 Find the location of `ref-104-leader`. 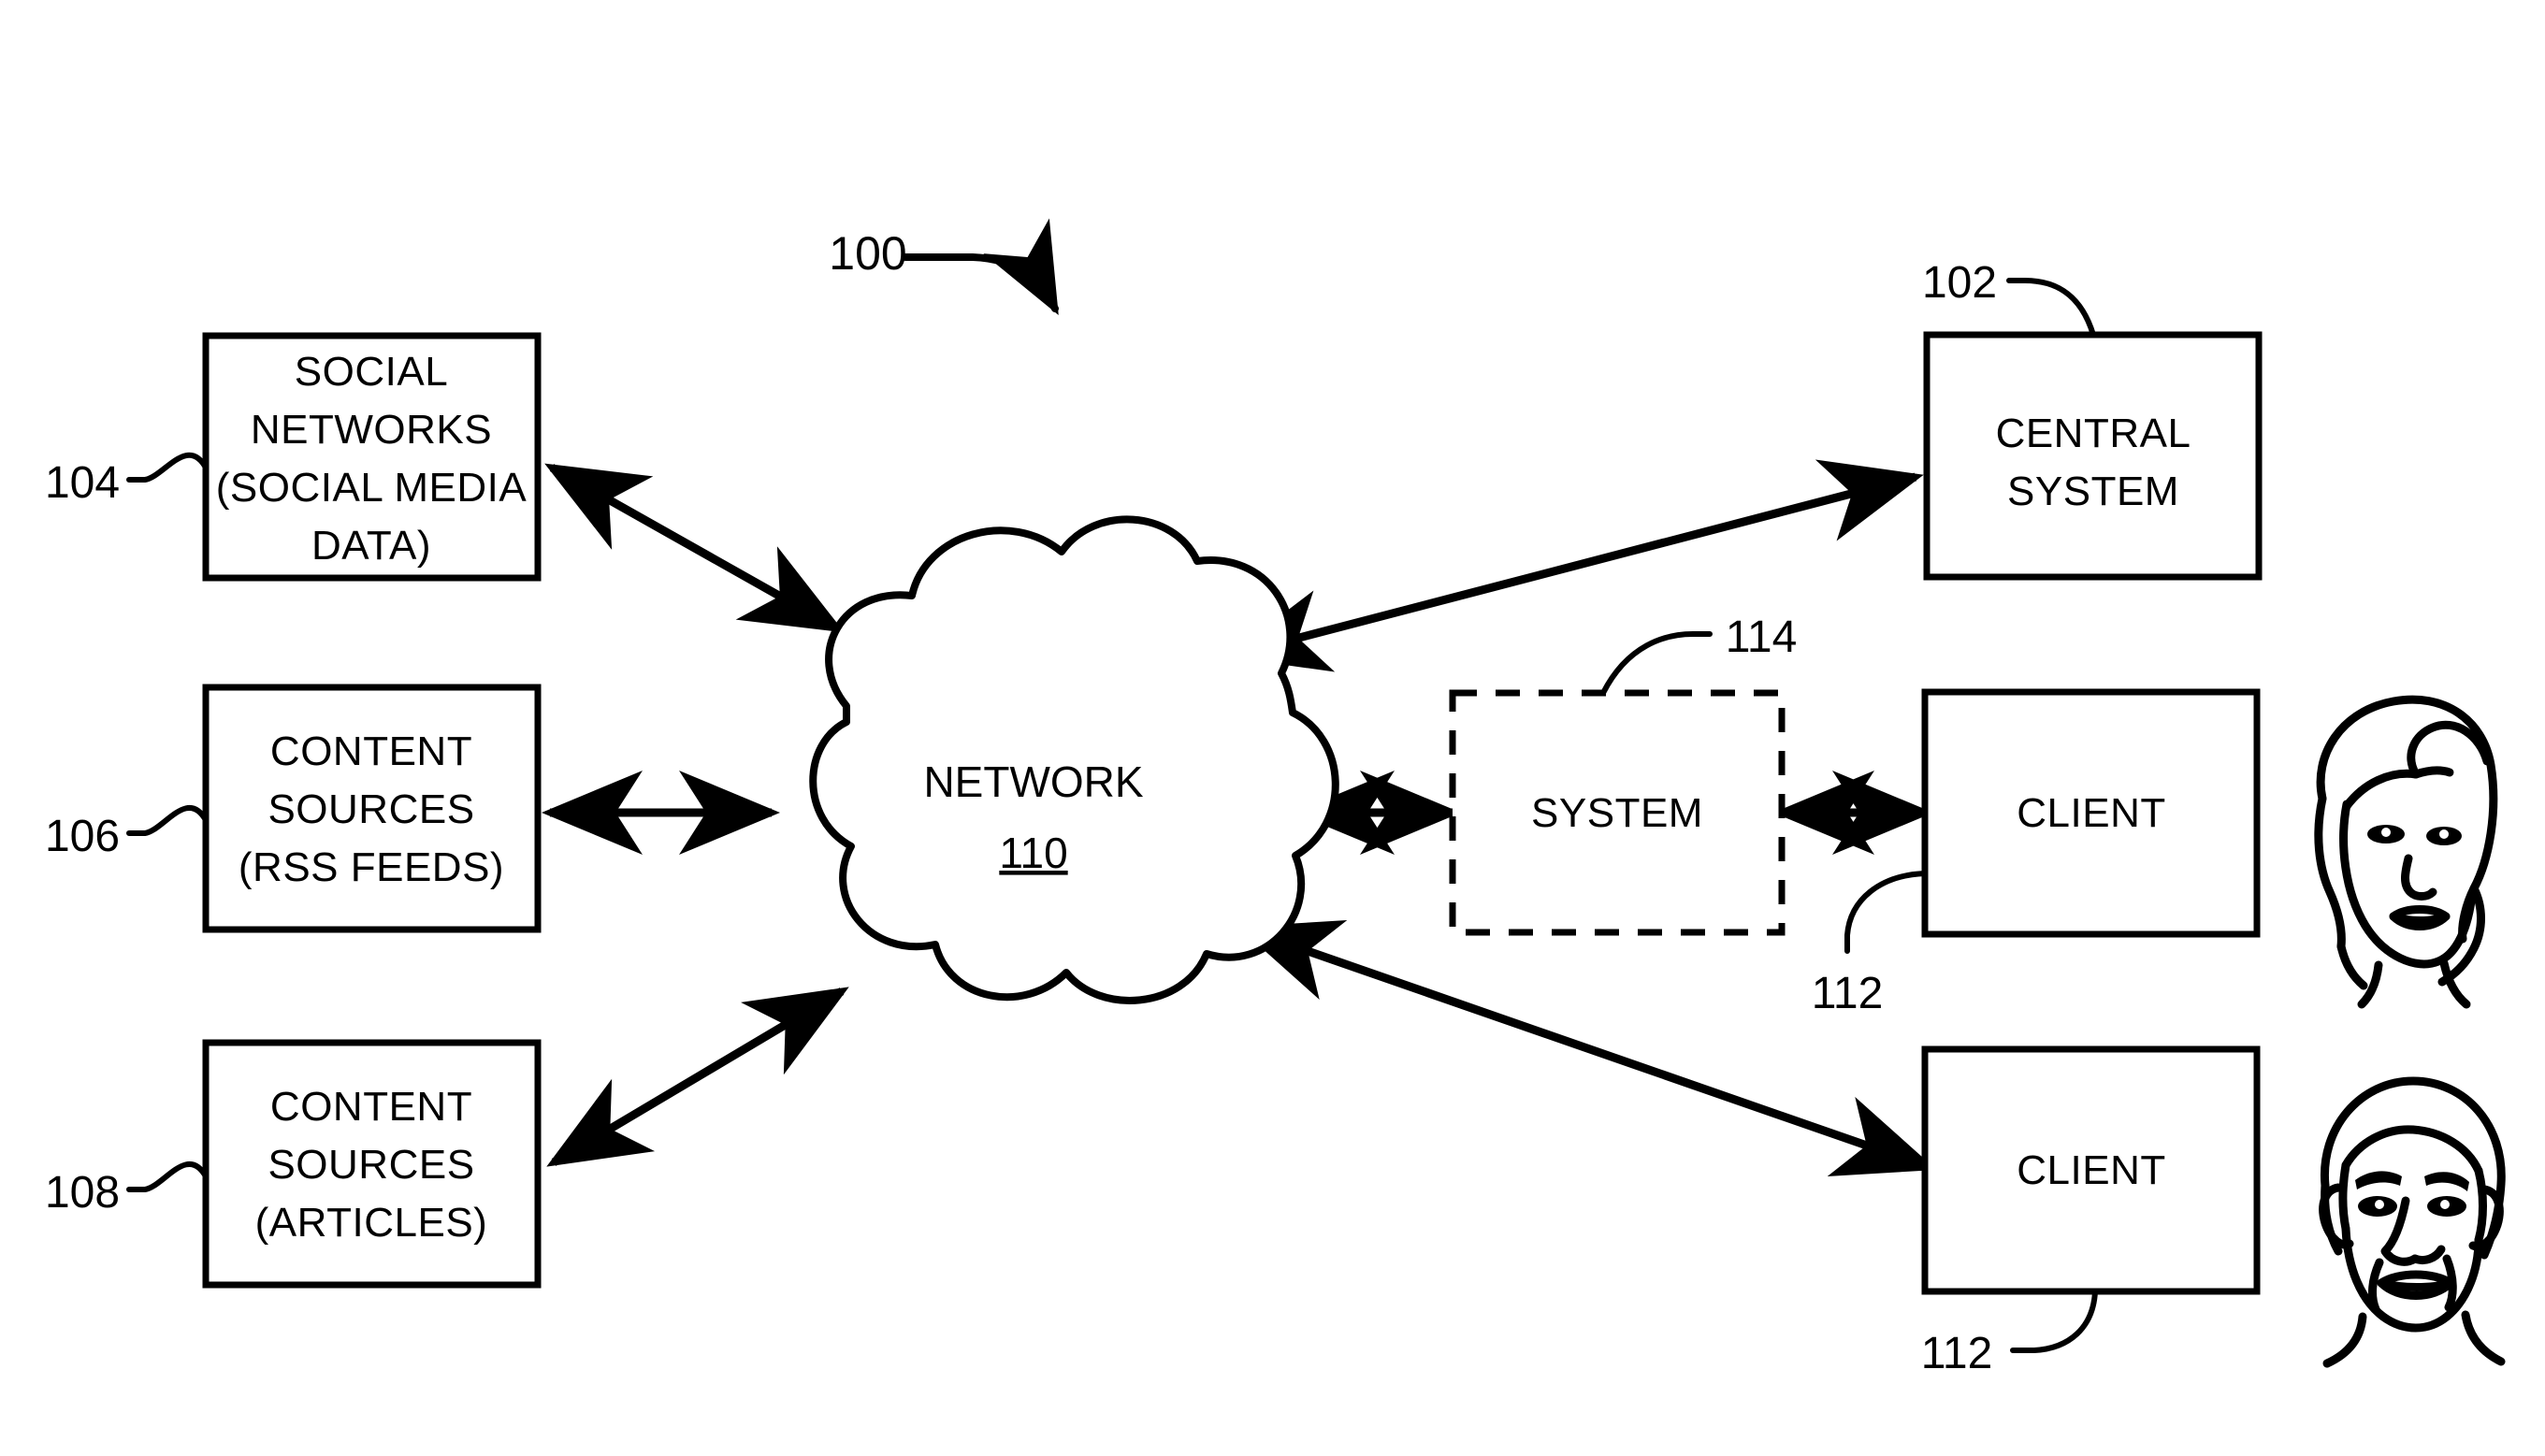

ref-104-leader is located at coordinates (167, 467).